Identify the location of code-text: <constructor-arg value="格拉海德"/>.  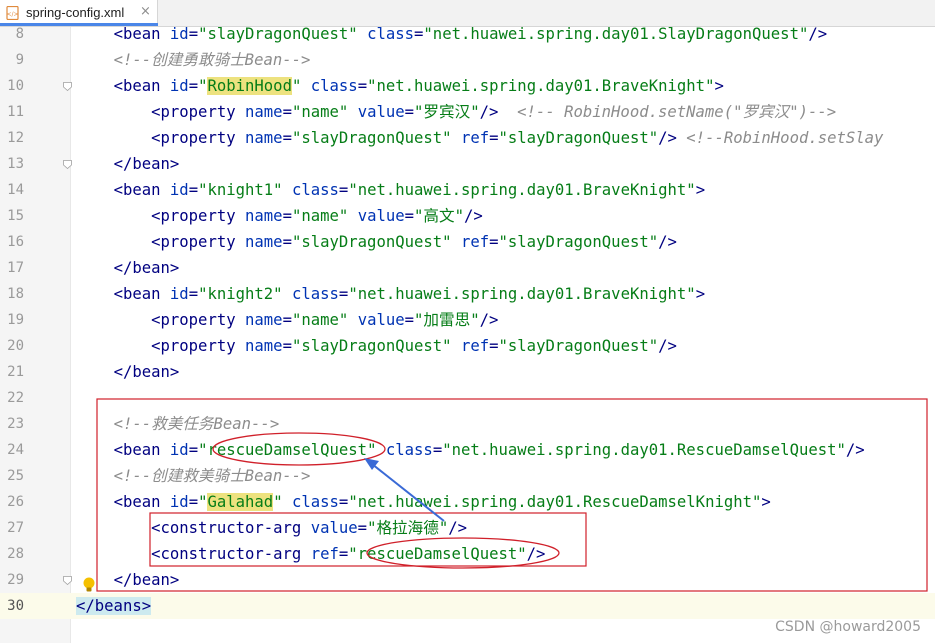
(271, 528).